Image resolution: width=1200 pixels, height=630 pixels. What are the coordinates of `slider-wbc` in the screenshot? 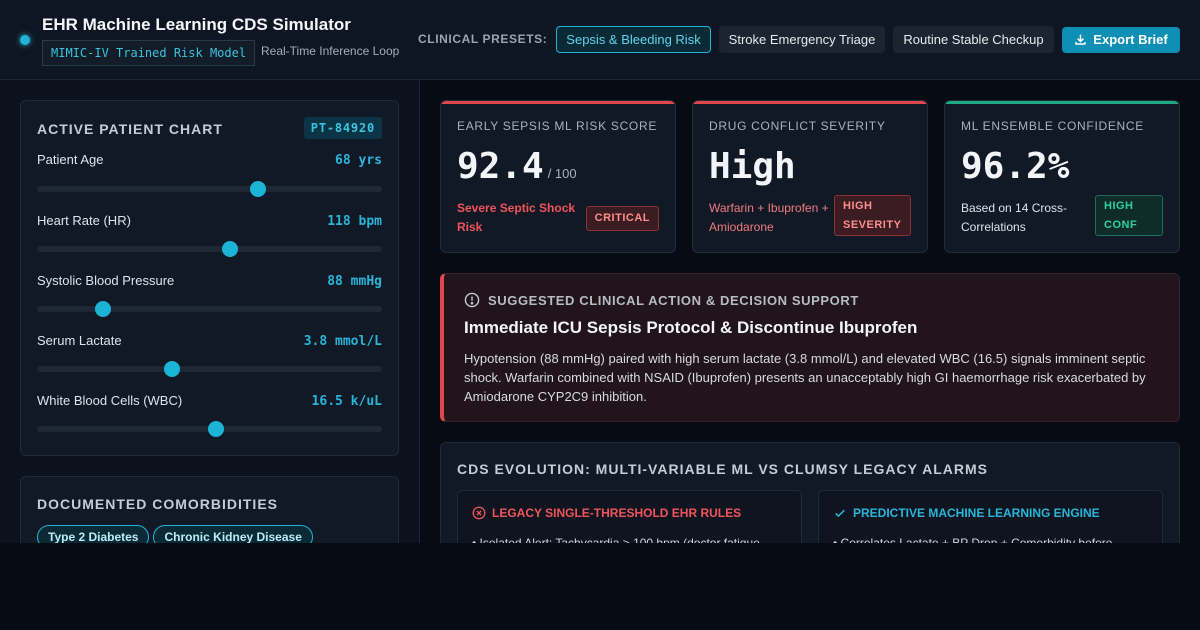 It's located at (209, 429).